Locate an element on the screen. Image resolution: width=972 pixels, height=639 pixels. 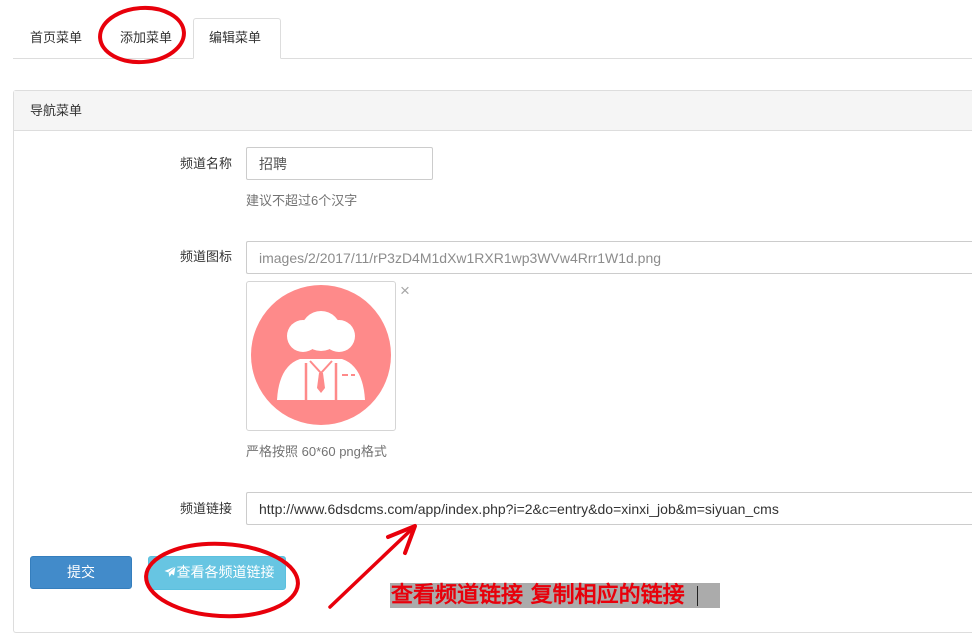
channel-icon-help: 严格按照 60*60 png格式 is located at coordinates (316, 451).